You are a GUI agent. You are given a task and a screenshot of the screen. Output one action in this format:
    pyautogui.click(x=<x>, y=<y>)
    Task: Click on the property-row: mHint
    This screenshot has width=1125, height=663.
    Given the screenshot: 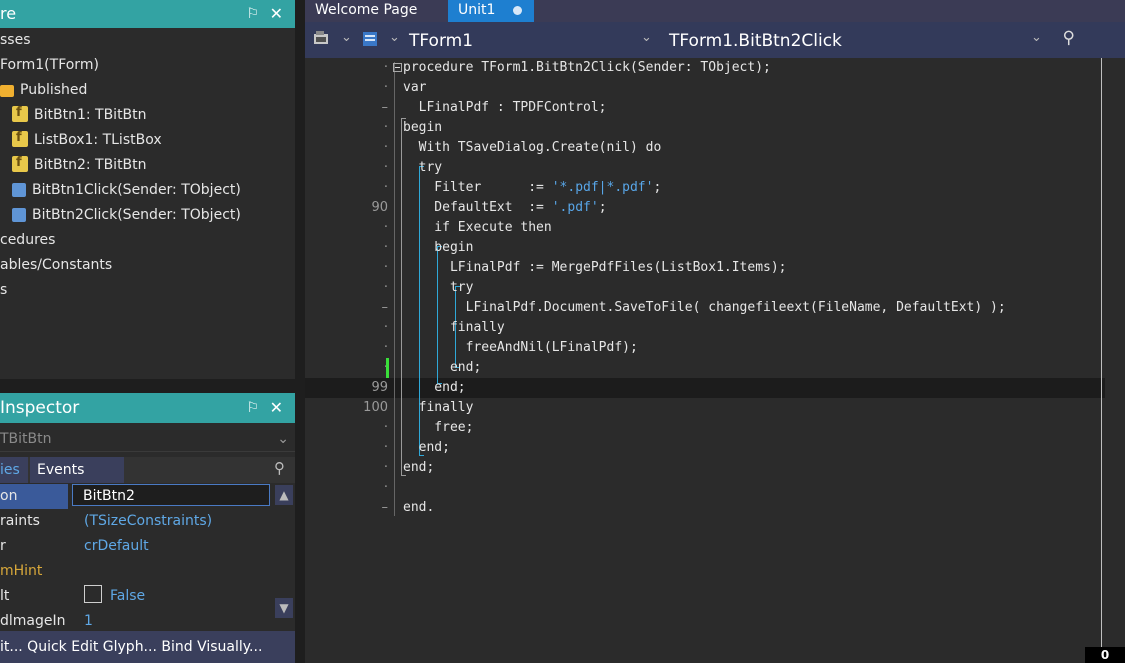 What is the action you would take?
    pyautogui.click(x=147, y=571)
    